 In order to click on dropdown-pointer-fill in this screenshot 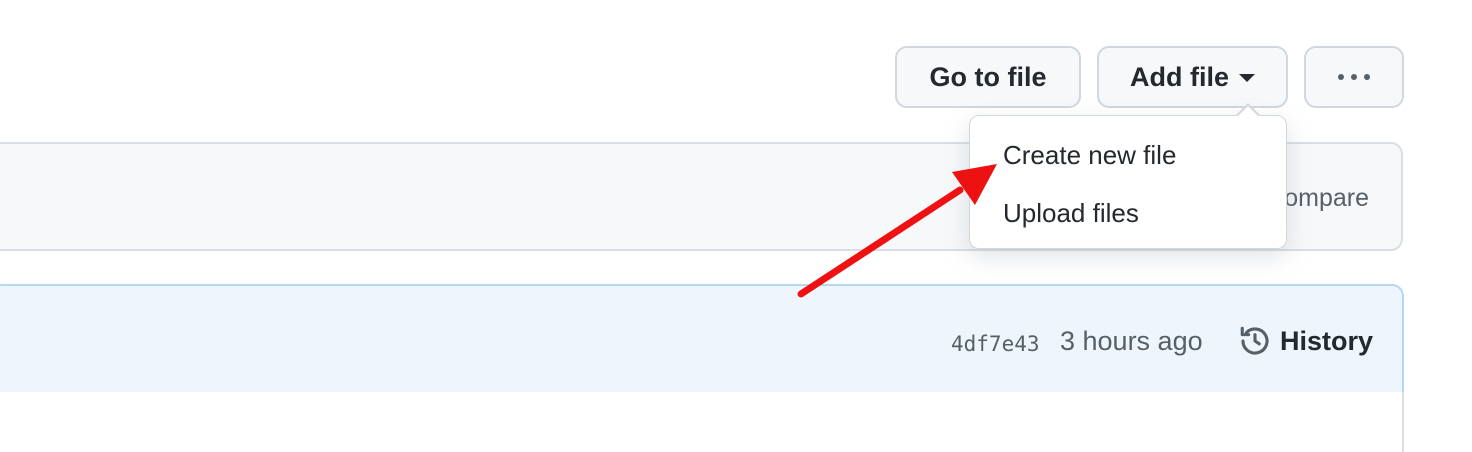, I will do `click(1248, 111)`.